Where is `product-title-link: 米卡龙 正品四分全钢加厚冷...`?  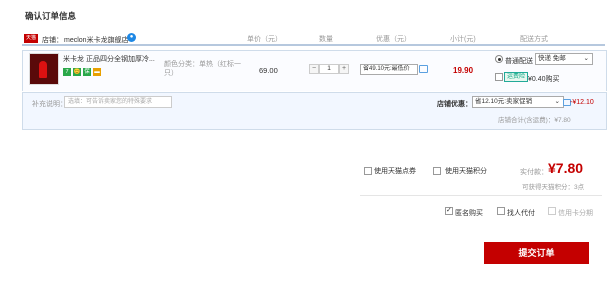 product-title-link: 米卡龙 正品四分全钢加厚冷... is located at coordinates (110, 59).